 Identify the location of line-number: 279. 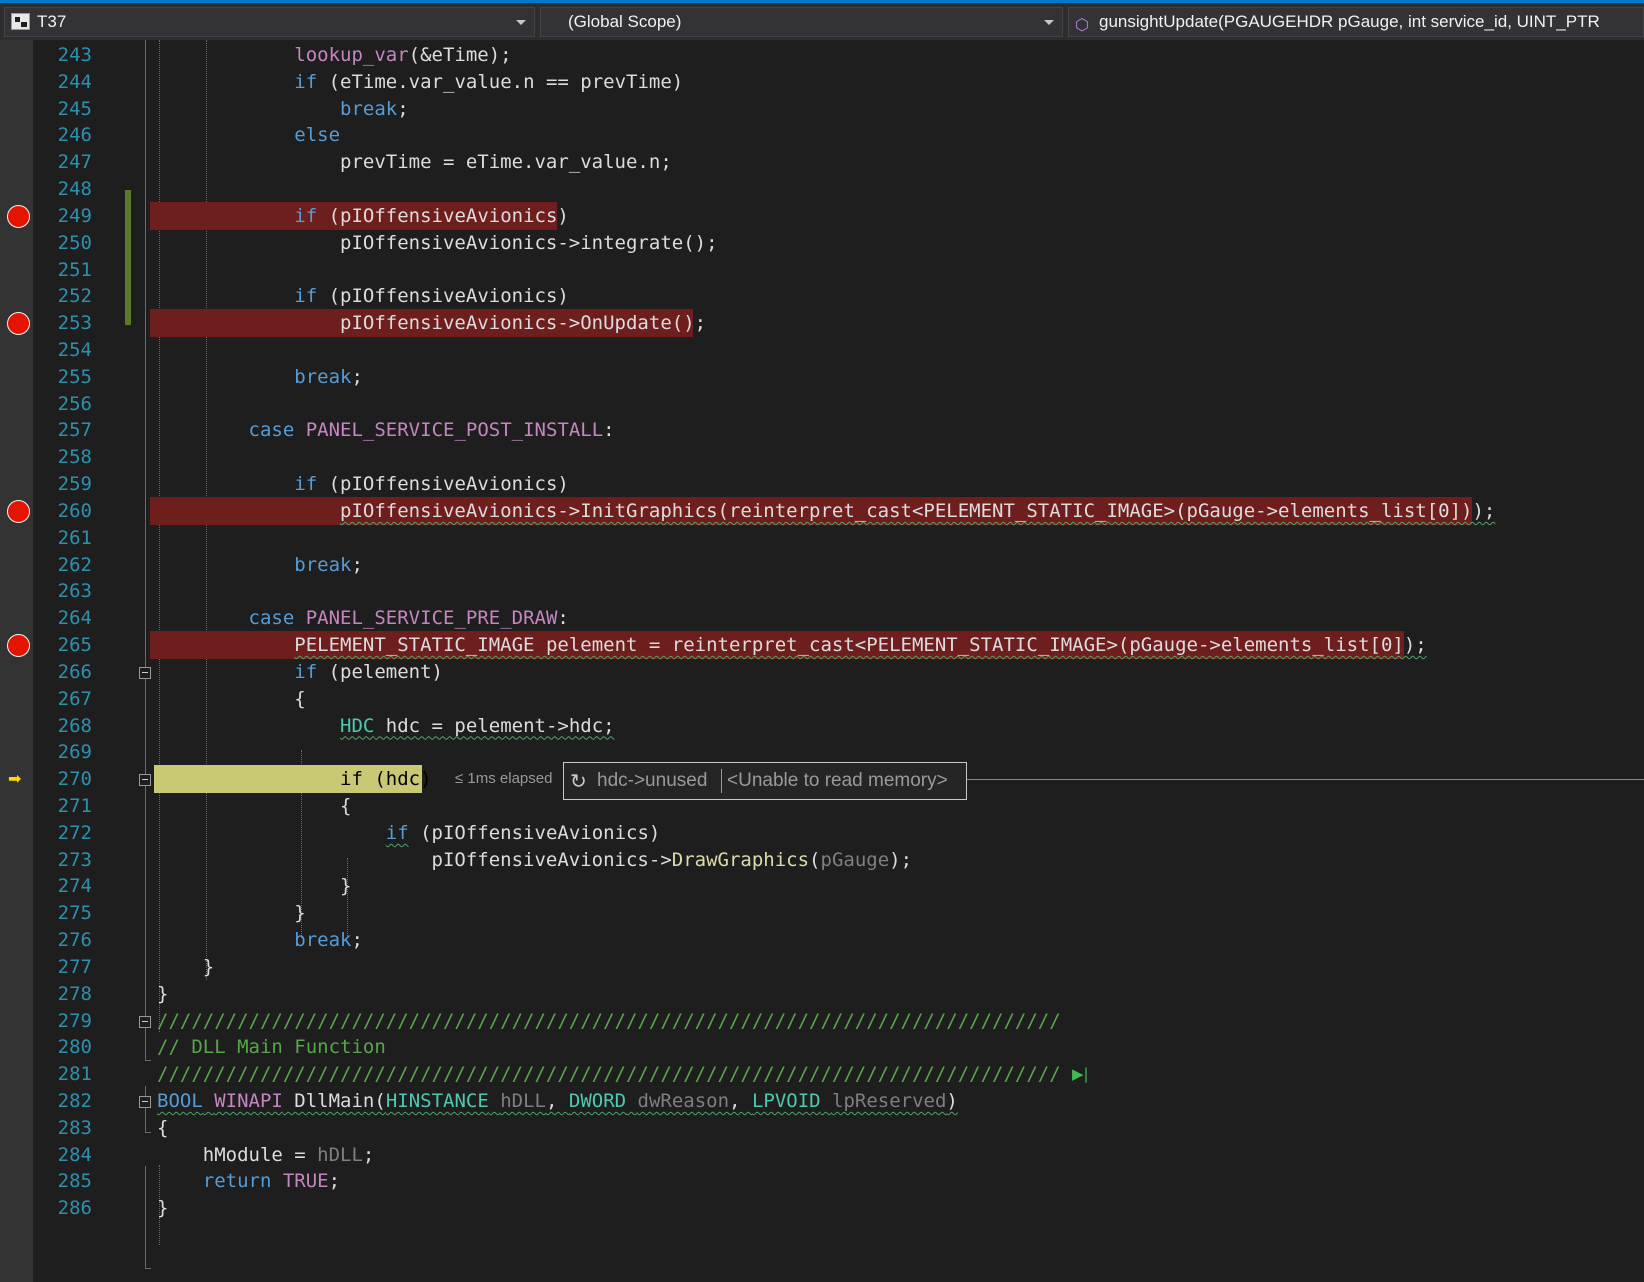
(74, 1020).